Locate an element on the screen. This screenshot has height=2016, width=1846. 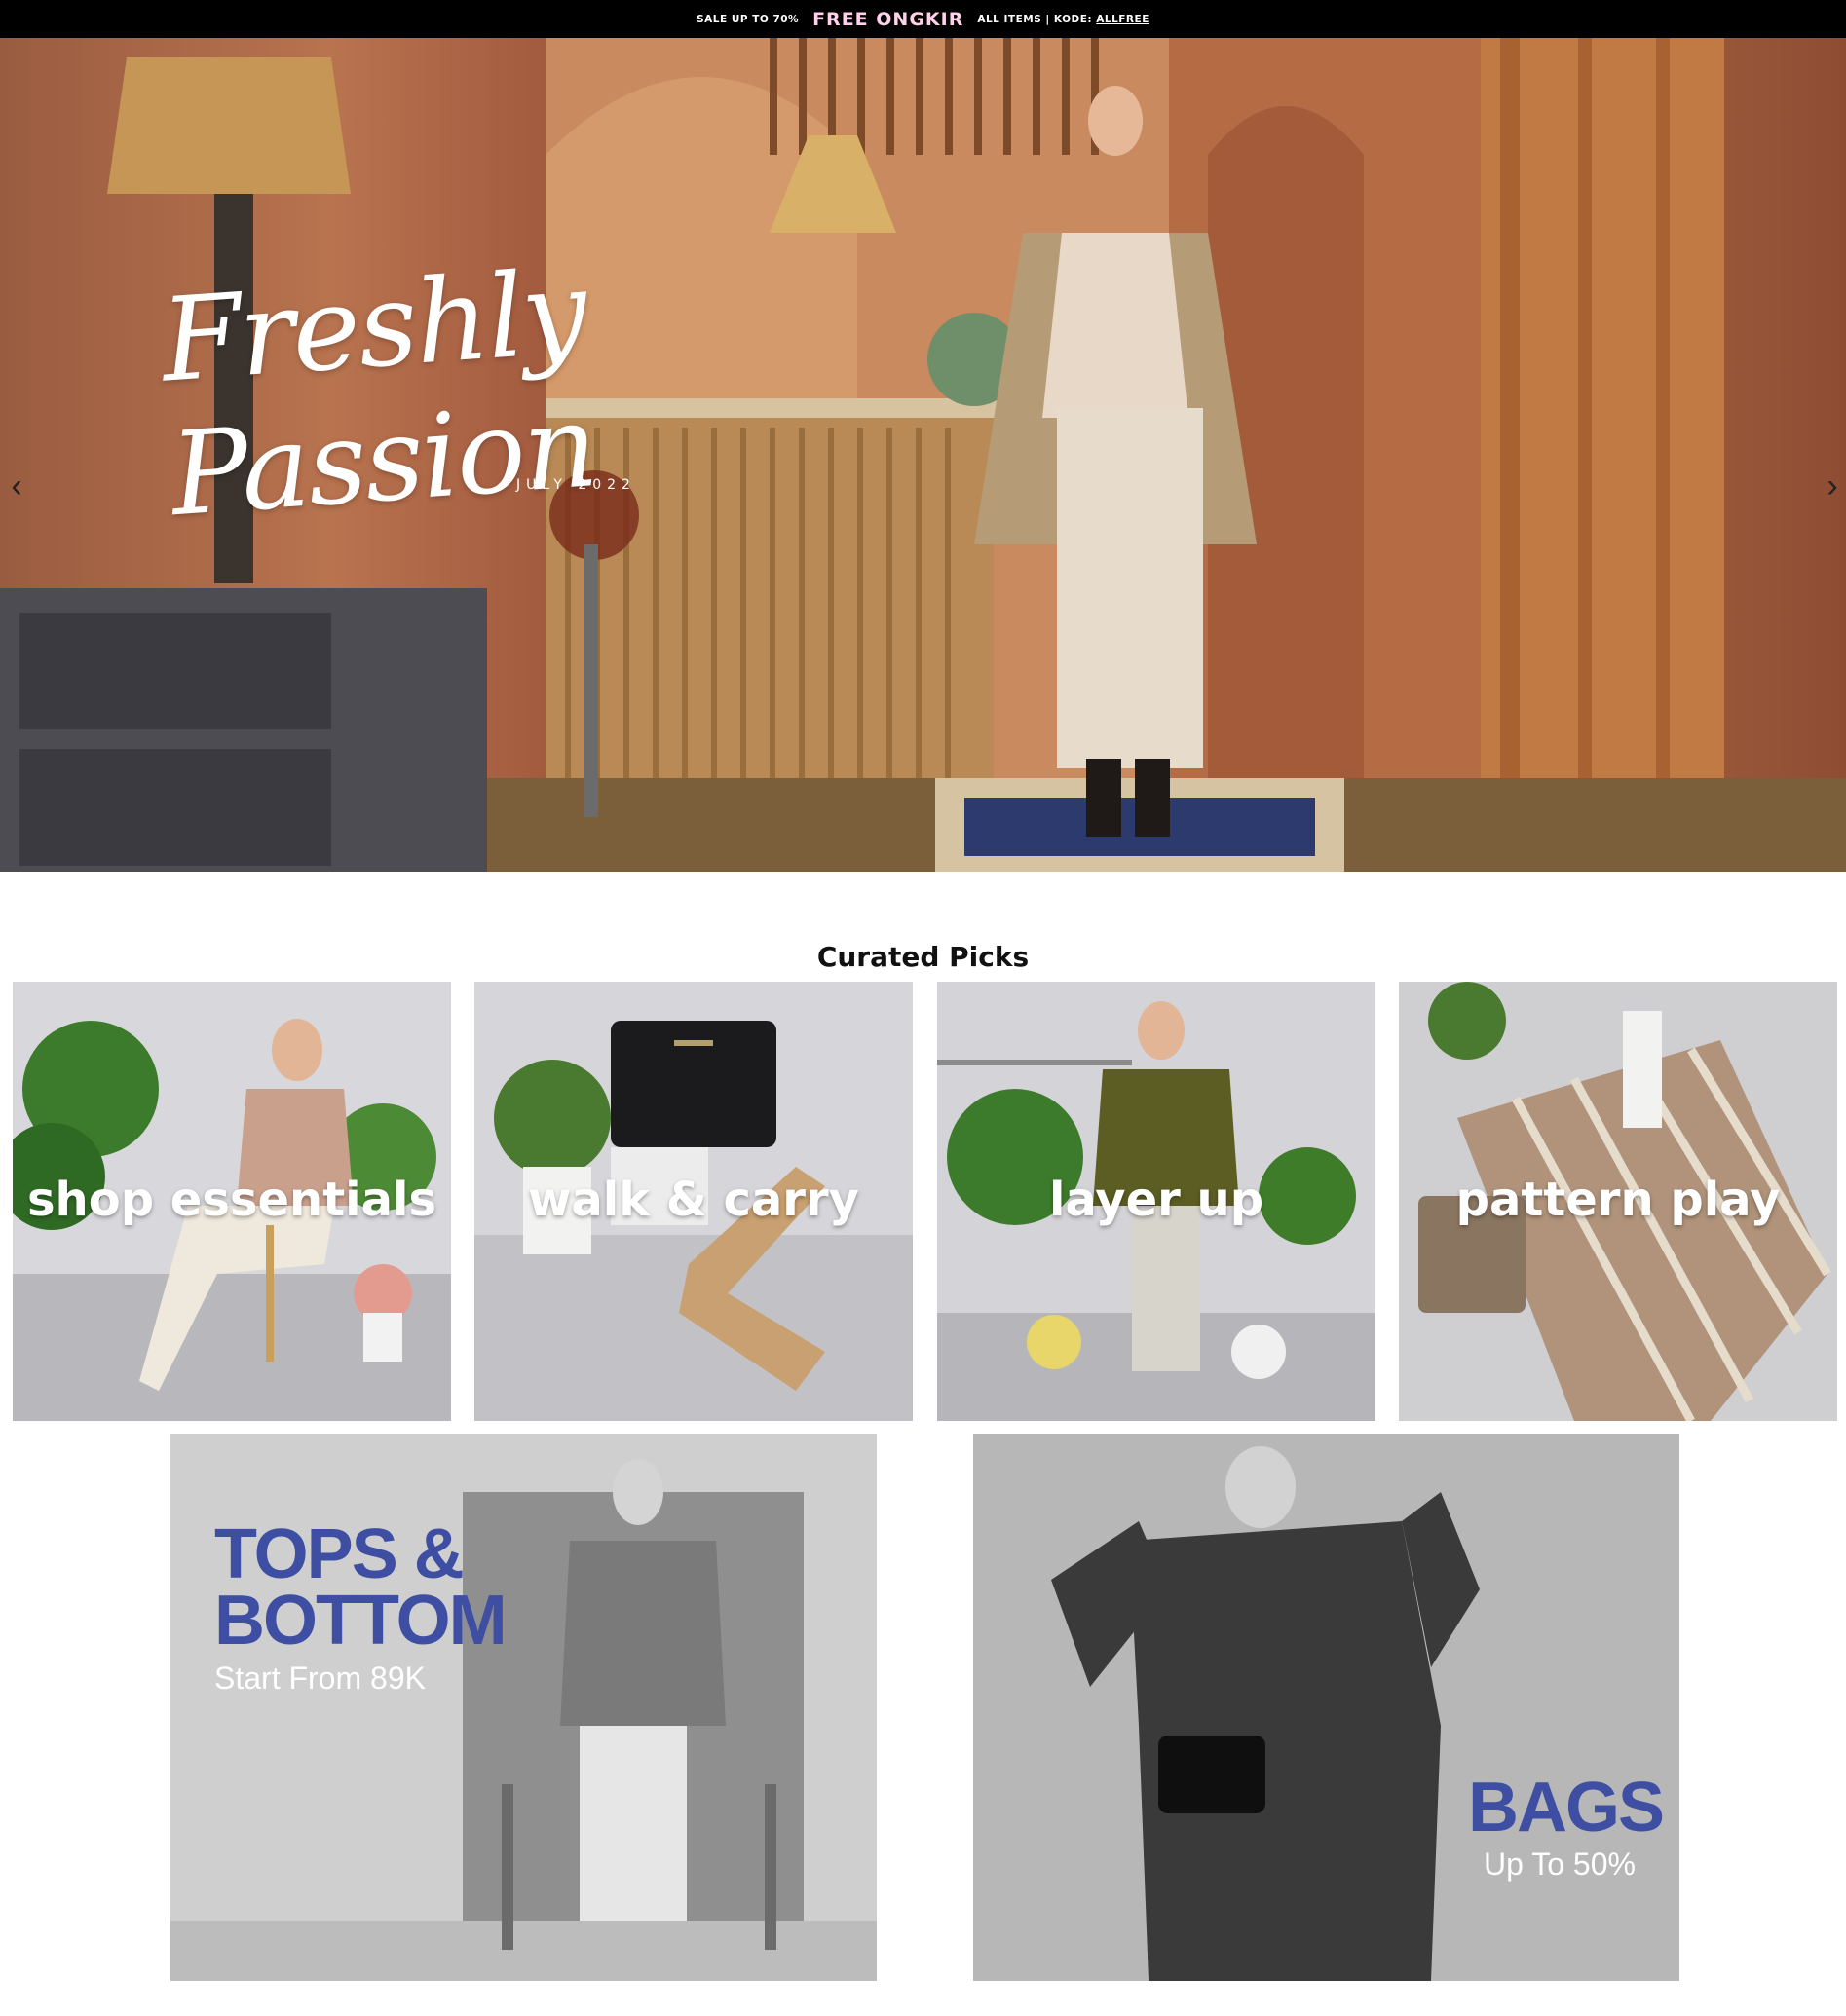
hero-subtitle: JULY 2022 is located at coordinates (576, 485).